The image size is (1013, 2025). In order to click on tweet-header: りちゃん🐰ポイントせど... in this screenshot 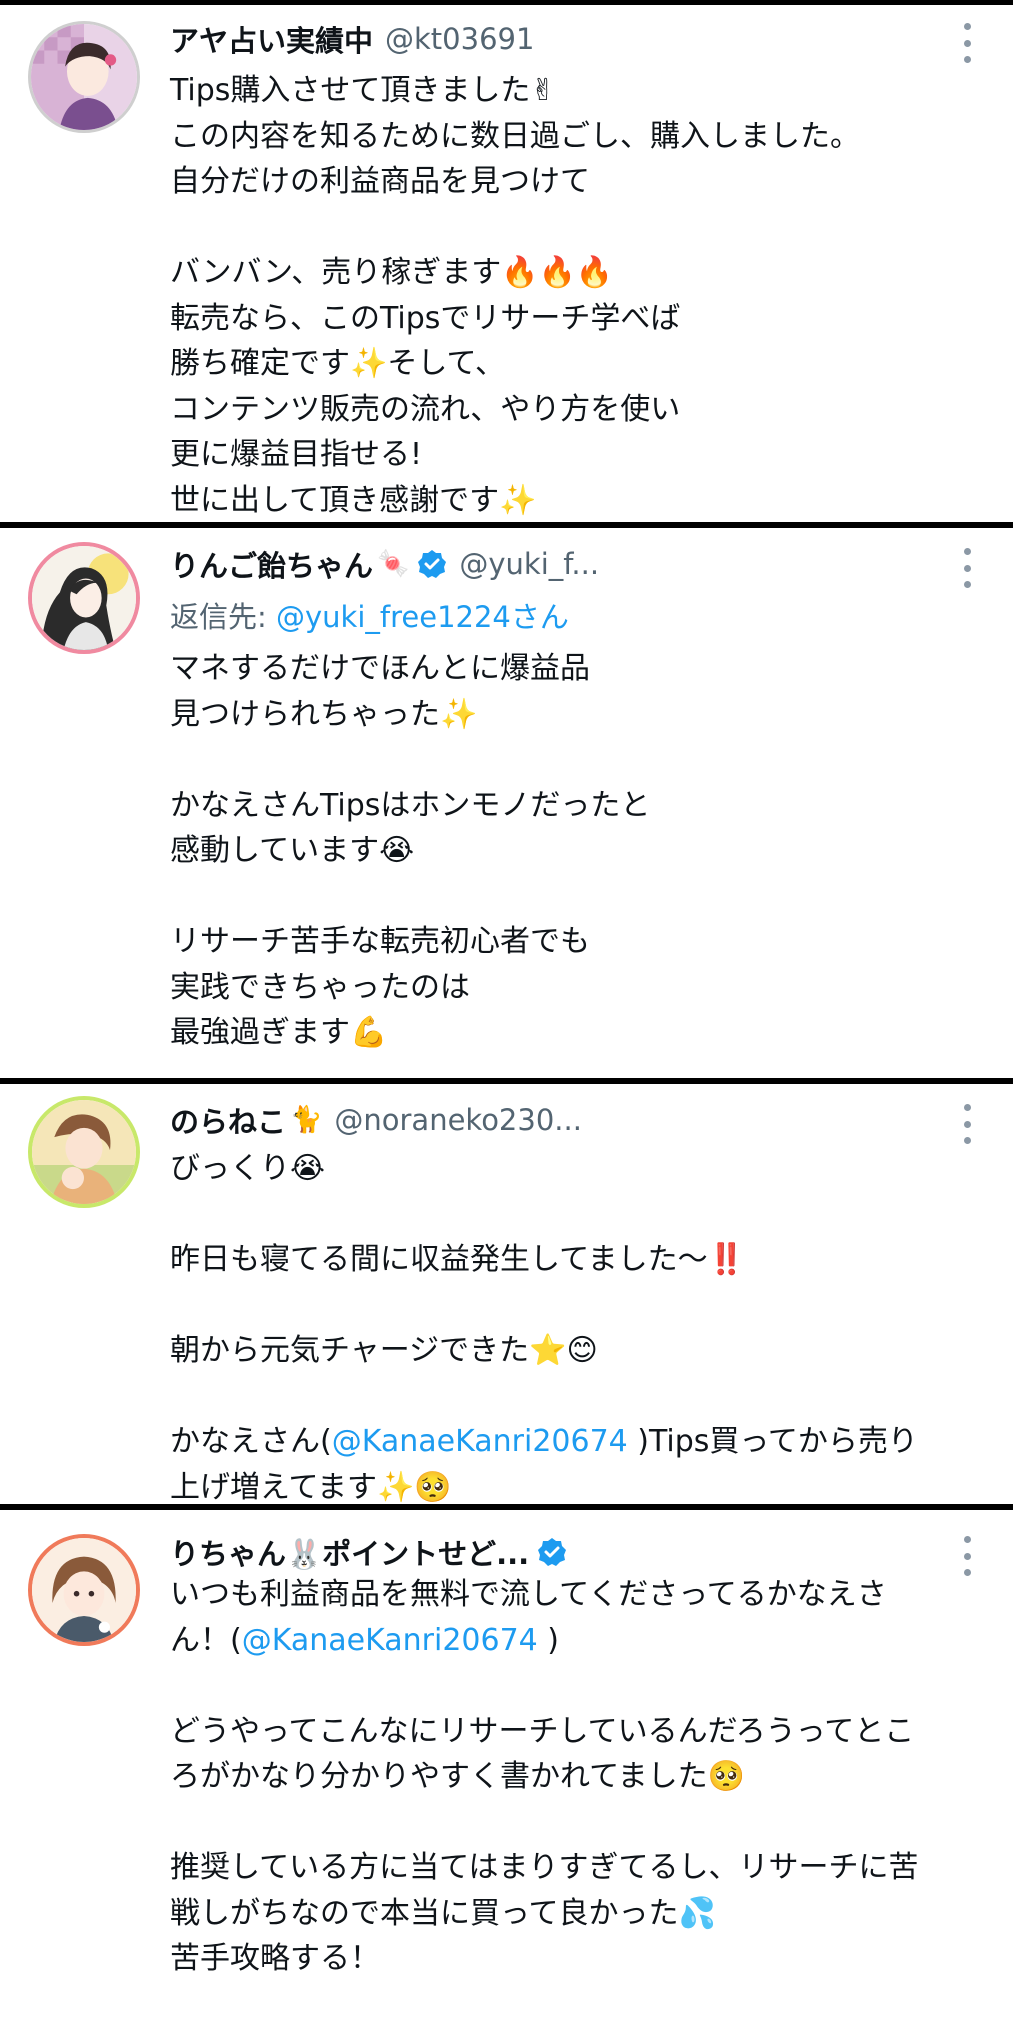, I will do `click(368, 1552)`.